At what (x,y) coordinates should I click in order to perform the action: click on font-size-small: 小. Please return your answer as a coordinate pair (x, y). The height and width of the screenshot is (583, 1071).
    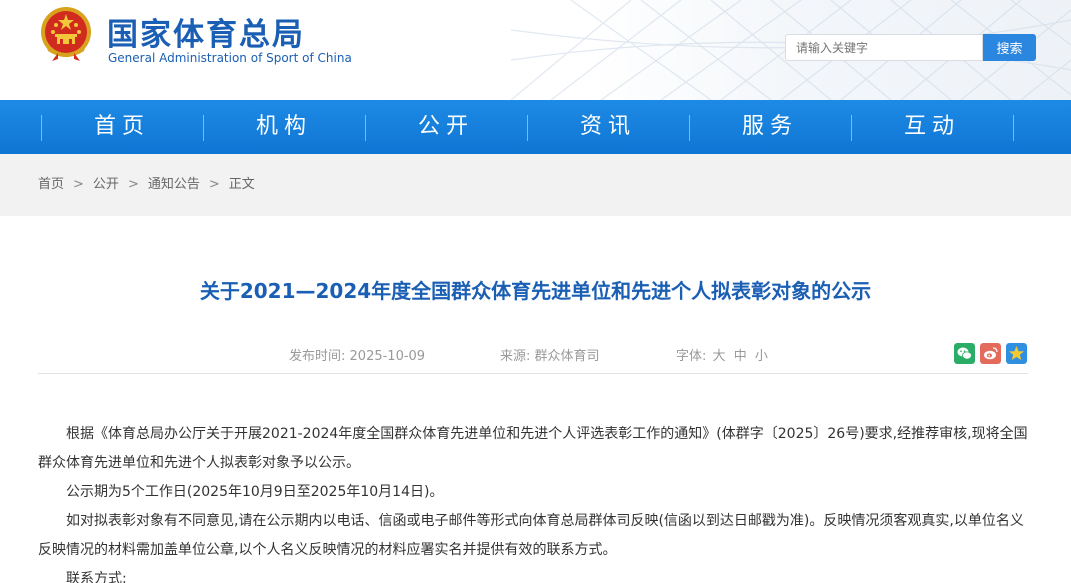
    Looking at the image, I should click on (761, 356).